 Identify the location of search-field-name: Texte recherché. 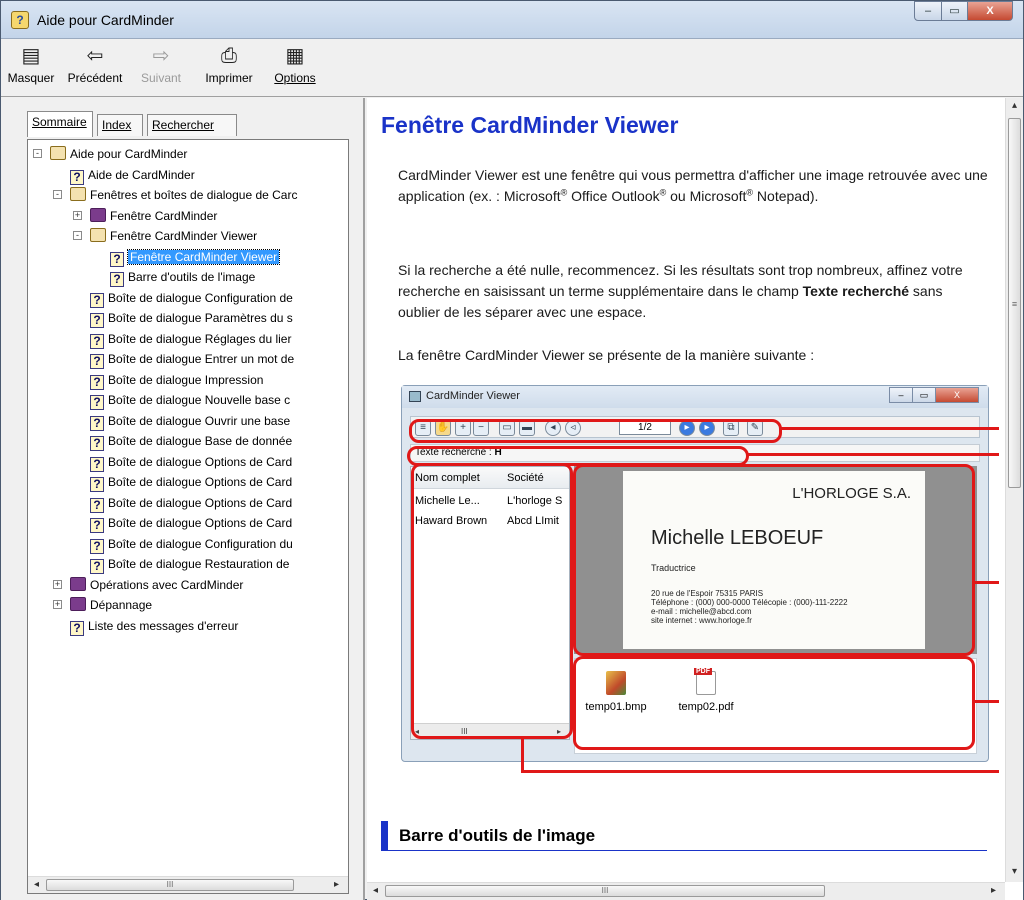
(856, 291).